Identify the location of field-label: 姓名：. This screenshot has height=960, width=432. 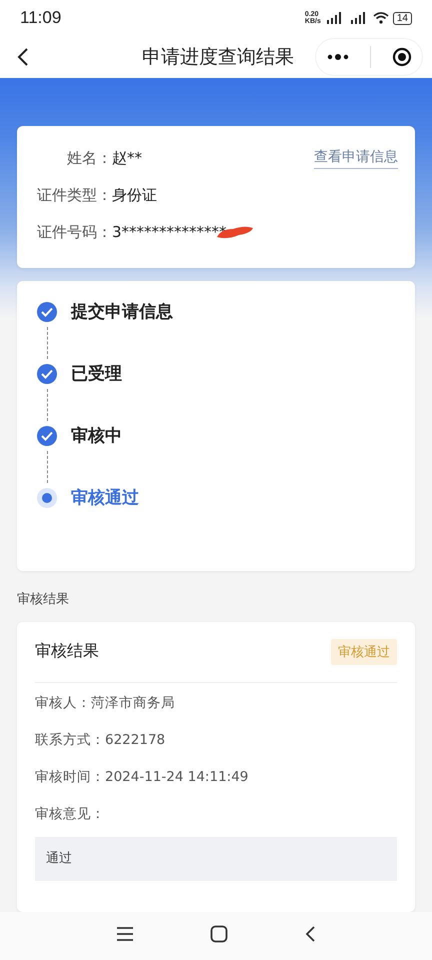
(89, 158).